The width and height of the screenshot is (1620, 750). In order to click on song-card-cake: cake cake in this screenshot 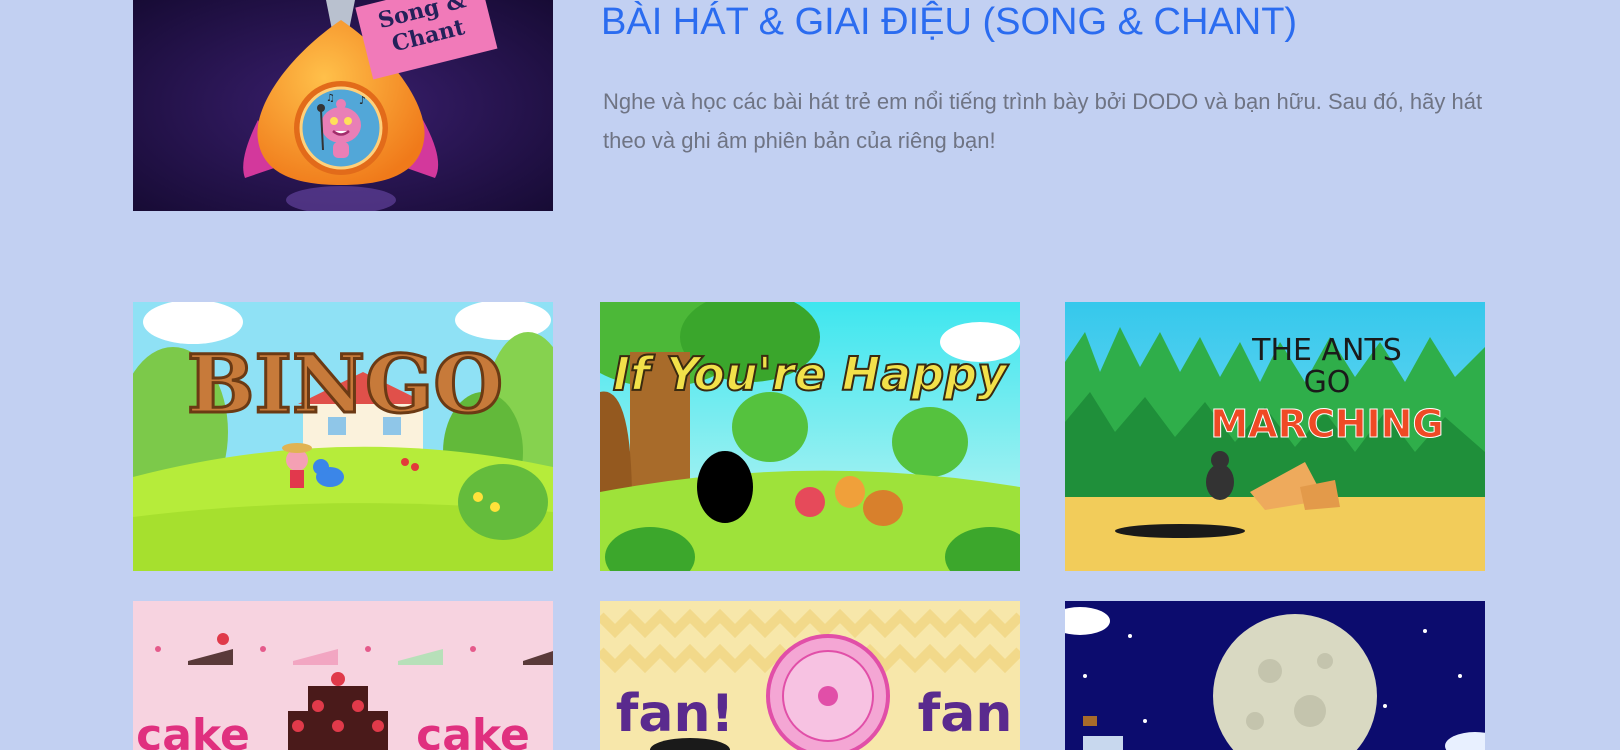, I will do `click(343, 675)`.